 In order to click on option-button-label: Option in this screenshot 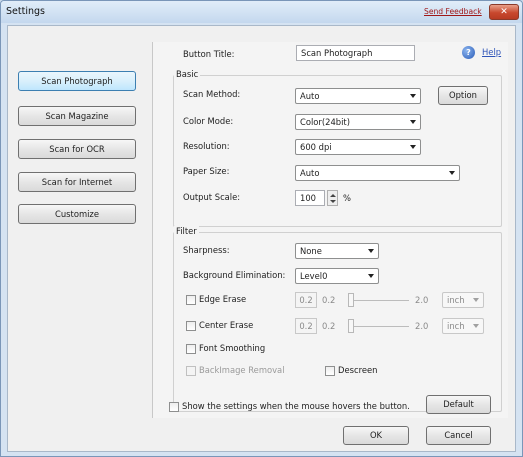, I will do `click(463, 95)`.